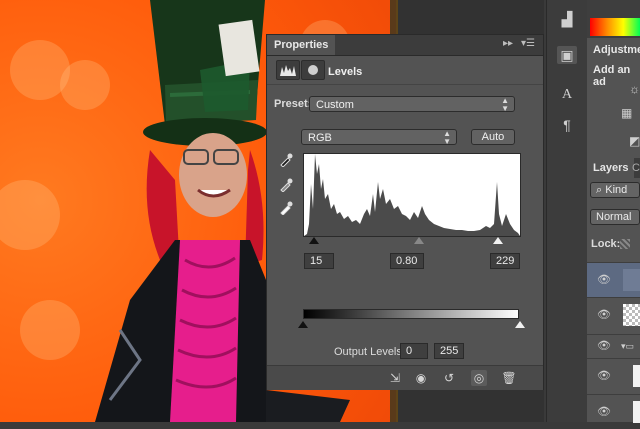 Image resolution: width=640 pixels, height=429 pixels. Describe the element at coordinates (493, 137) in the screenshot. I see `auto-button: Auto` at that location.